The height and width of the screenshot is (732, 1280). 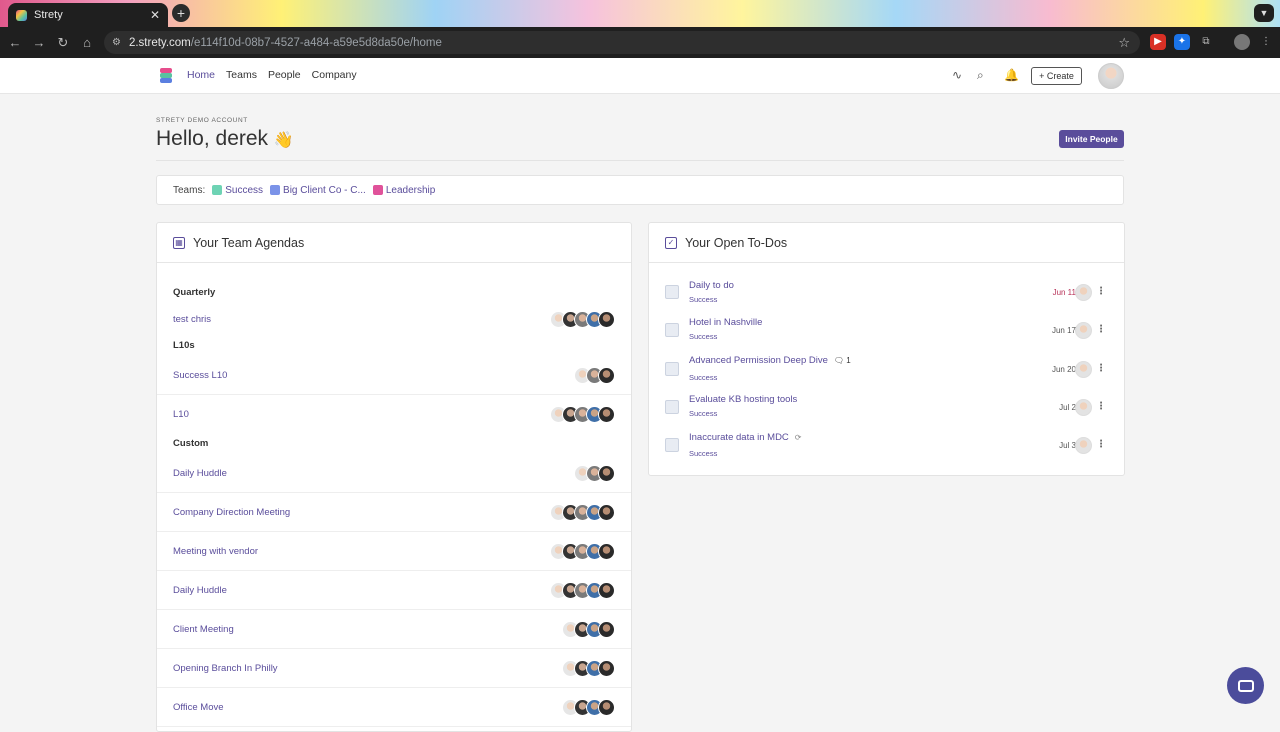 I want to click on todo-due-date: Jun 20, so click(x=1063, y=369).